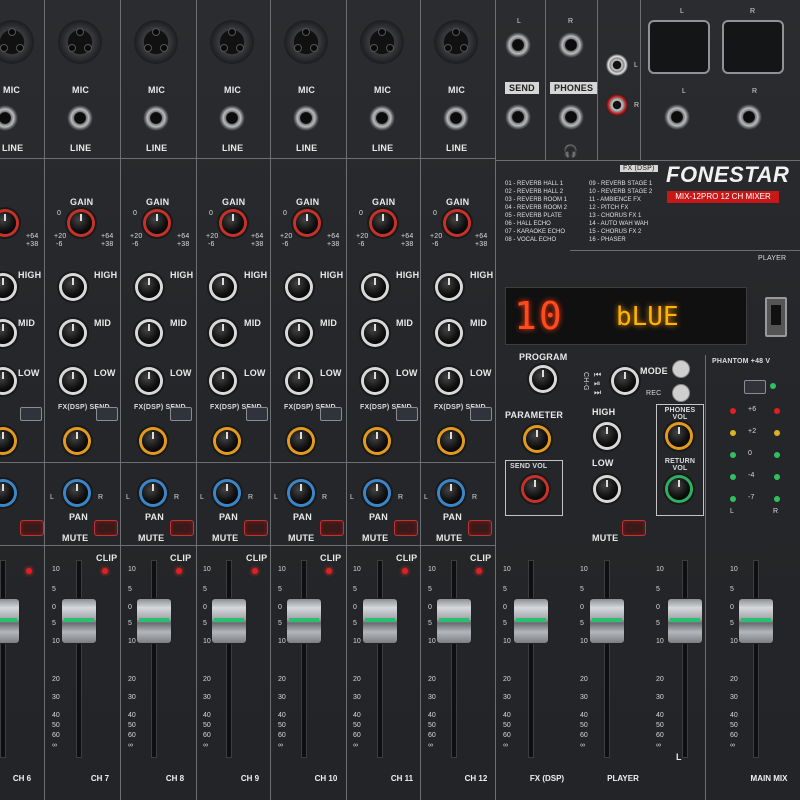 The image size is (800, 800). What do you see at coordinates (154, 621) in the screenshot?
I see `ch8-fader` at bounding box center [154, 621].